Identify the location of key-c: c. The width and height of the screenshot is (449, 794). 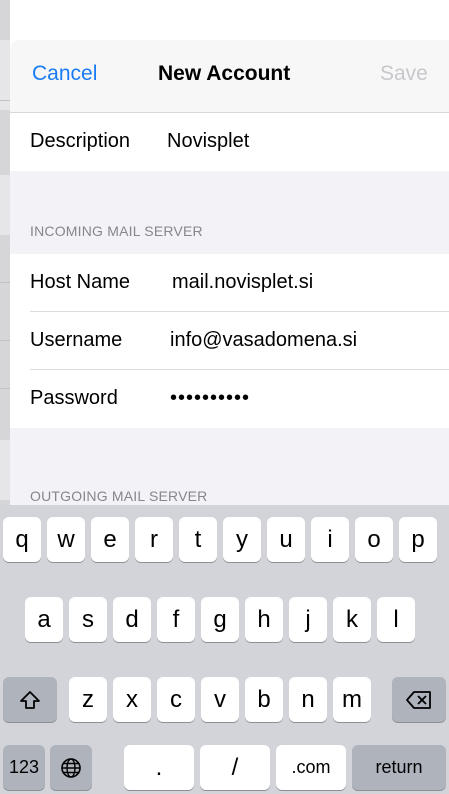
(176, 699).